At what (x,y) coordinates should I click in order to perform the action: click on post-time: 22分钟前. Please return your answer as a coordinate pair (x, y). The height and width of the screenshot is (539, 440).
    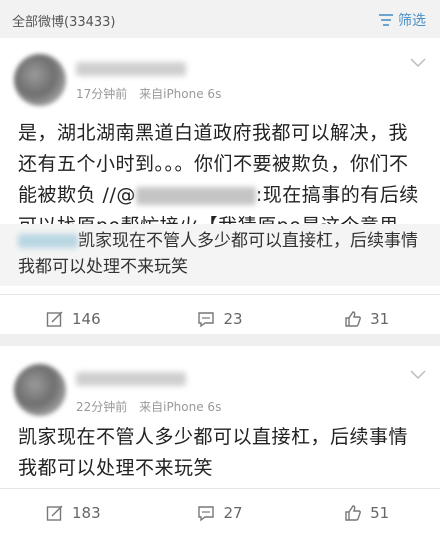
    Looking at the image, I should click on (102, 407).